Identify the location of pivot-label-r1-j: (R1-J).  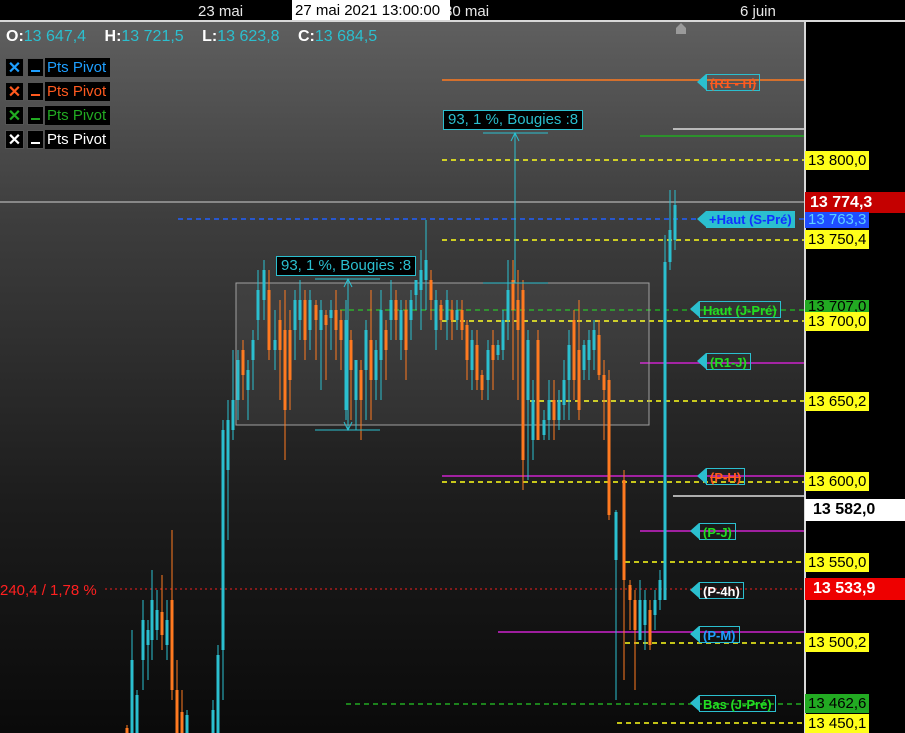
(728, 361).